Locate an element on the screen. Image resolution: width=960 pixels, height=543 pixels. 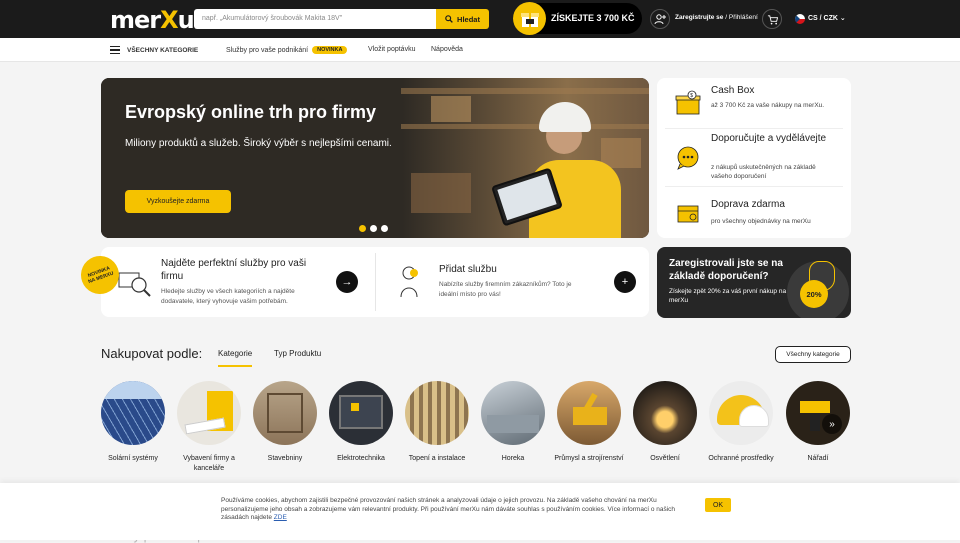
card-divider is located at coordinates (375, 282).